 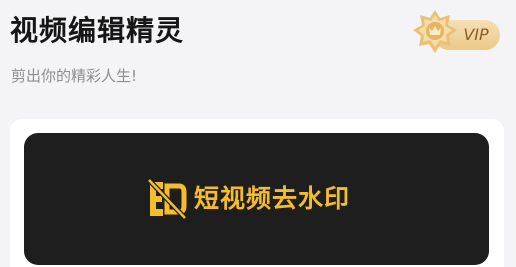 What do you see at coordinates (458, 33) in the screenshot?
I see `vip-badge: VIP` at bounding box center [458, 33].